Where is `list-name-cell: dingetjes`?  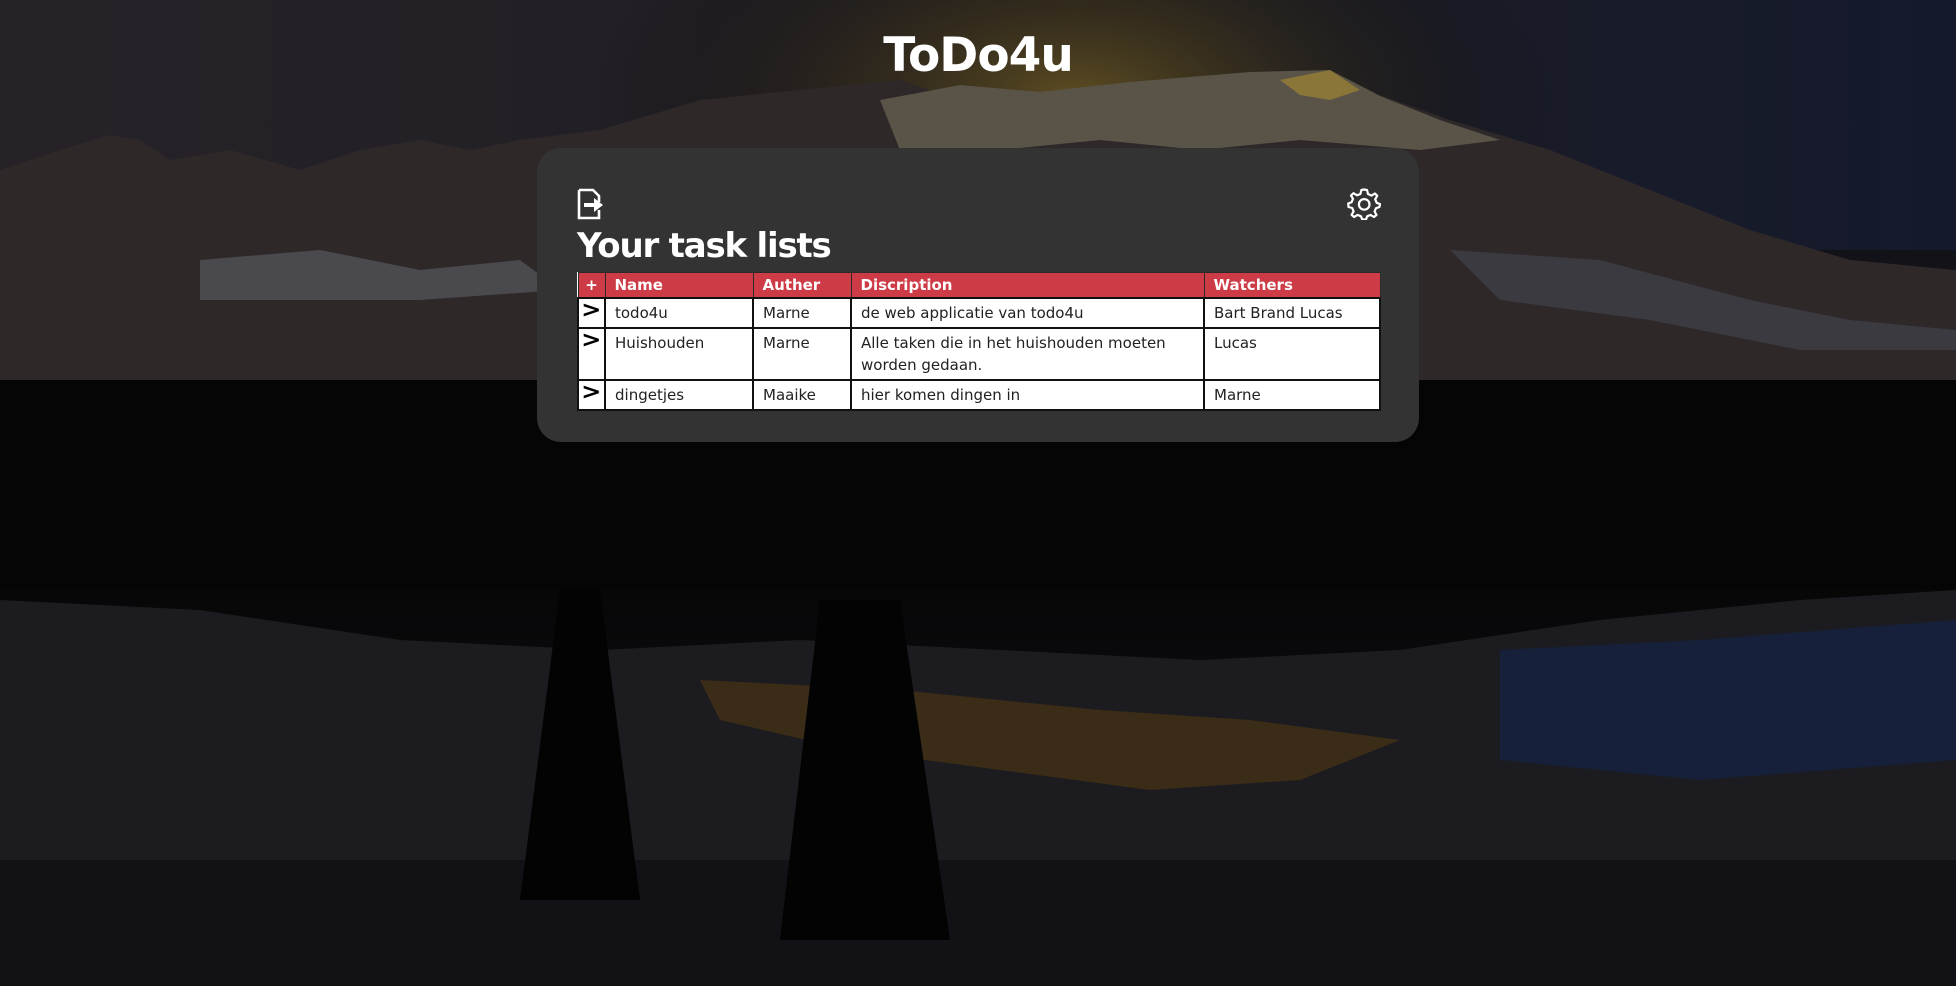
list-name-cell: dingetjes is located at coordinates (679, 395).